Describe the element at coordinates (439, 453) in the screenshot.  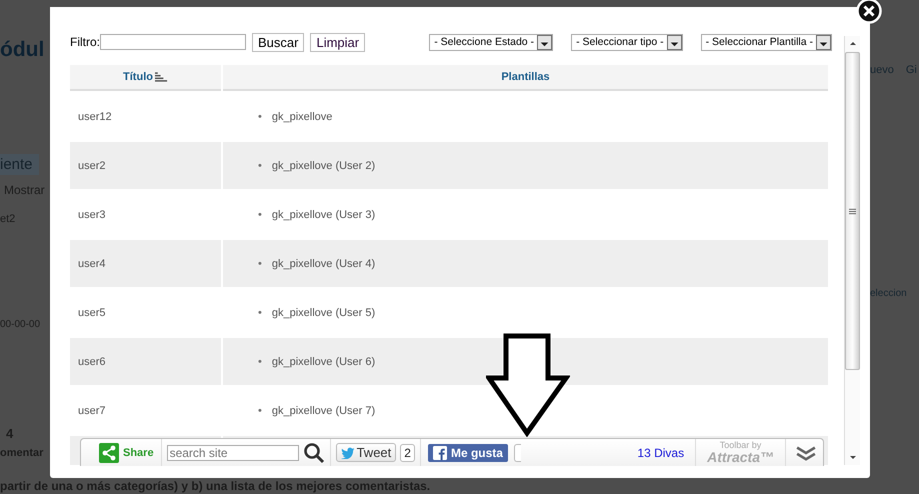
I see `facebook-icon` at that location.